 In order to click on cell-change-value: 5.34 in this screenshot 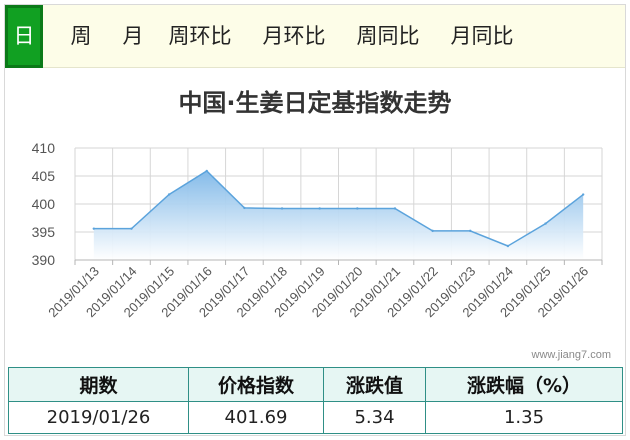, I will do `click(374, 417)`.